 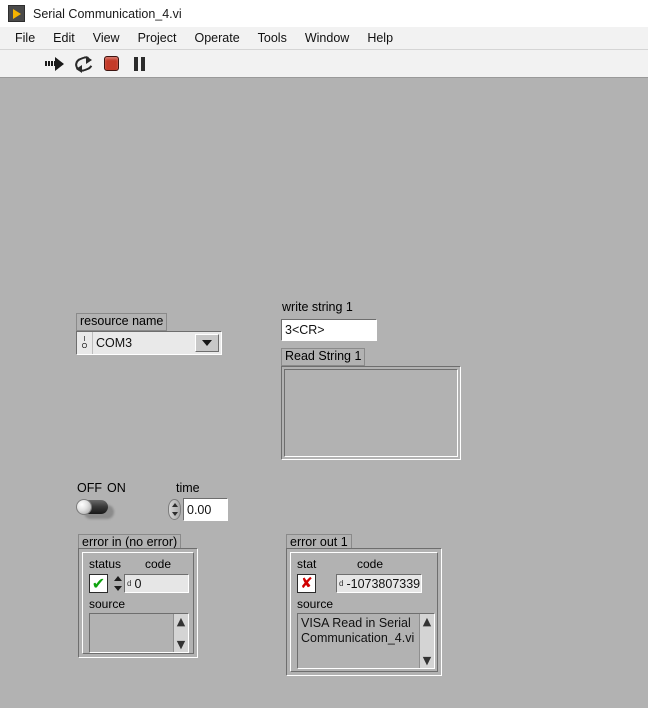 What do you see at coordinates (96, 509) in the screenshot?
I see `power-toggle-switch` at bounding box center [96, 509].